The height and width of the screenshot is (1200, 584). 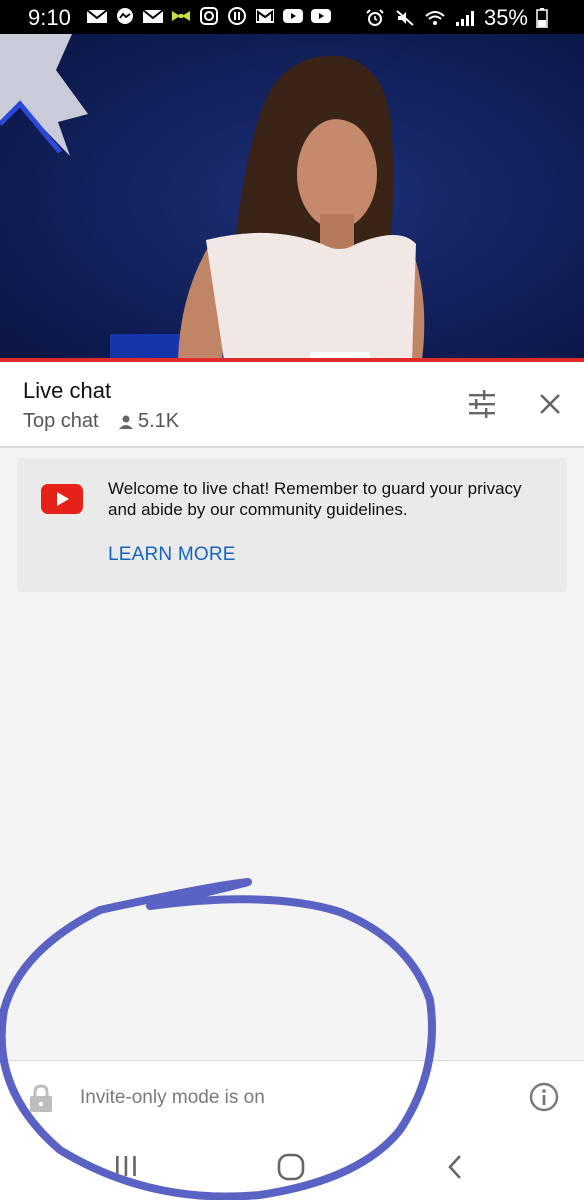 What do you see at coordinates (544, 1097) in the screenshot?
I see `info-icon` at bounding box center [544, 1097].